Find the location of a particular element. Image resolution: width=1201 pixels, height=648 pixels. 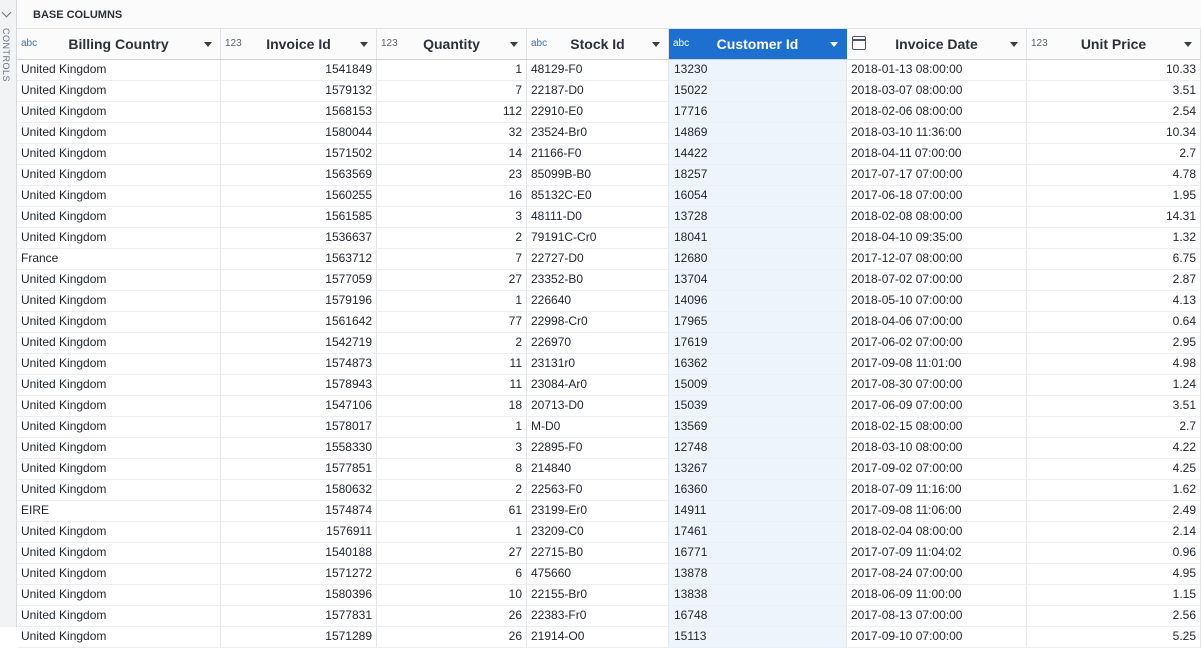

cell-unit-price: 4.22 is located at coordinates (1114, 448).